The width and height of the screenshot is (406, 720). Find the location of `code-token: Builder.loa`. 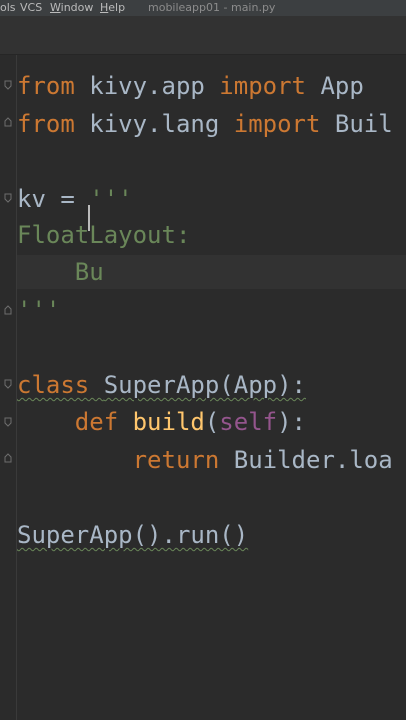

code-token: Builder.loa is located at coordinates (313, 460).